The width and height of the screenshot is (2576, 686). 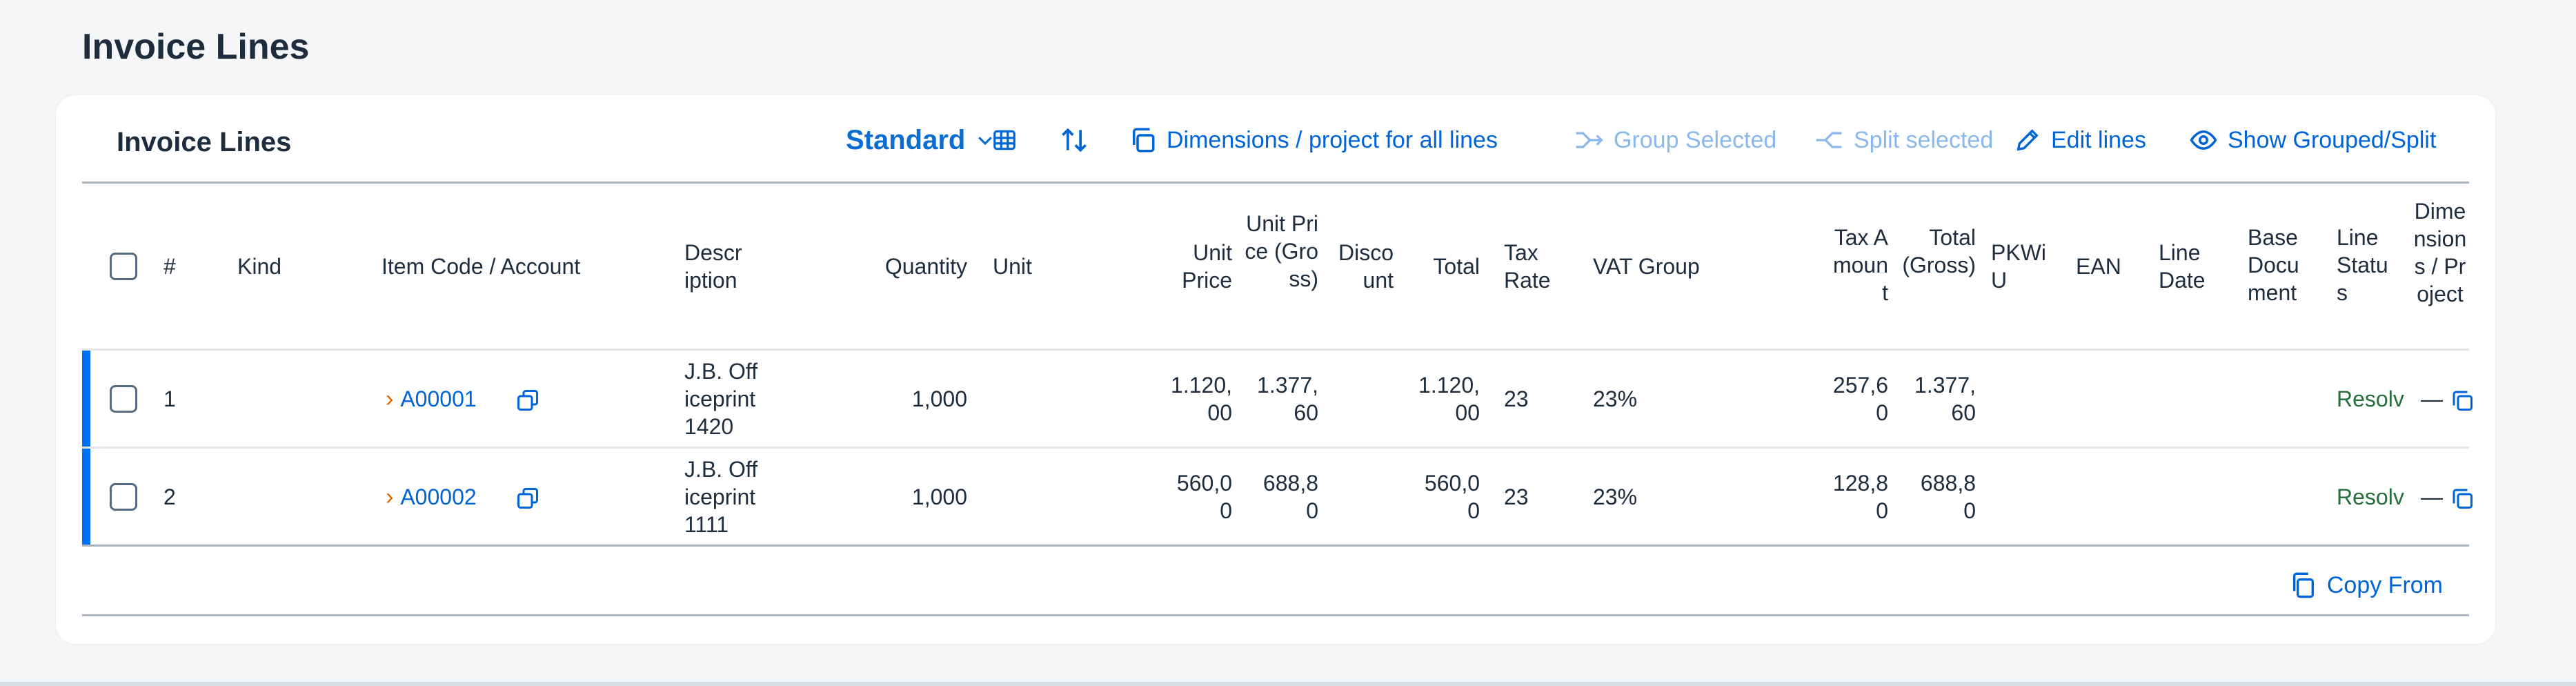 What do you see at coordinates (1860, 399) in the screenshot?
I see `tax-amount-cell: 257,60` at bounding box center [1860, 399].